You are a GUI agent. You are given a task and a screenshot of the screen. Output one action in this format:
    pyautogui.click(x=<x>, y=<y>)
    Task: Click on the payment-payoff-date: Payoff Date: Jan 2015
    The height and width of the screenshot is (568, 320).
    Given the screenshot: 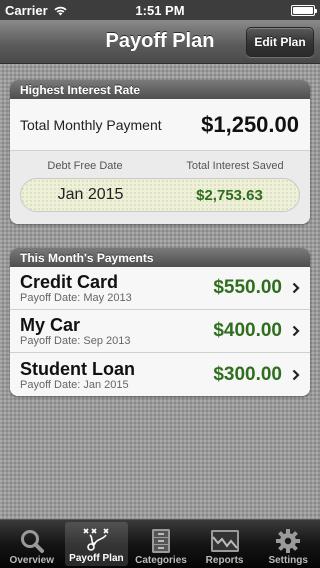 What is the action you would take?
    pyautogui.click(x=74, y=384)
    